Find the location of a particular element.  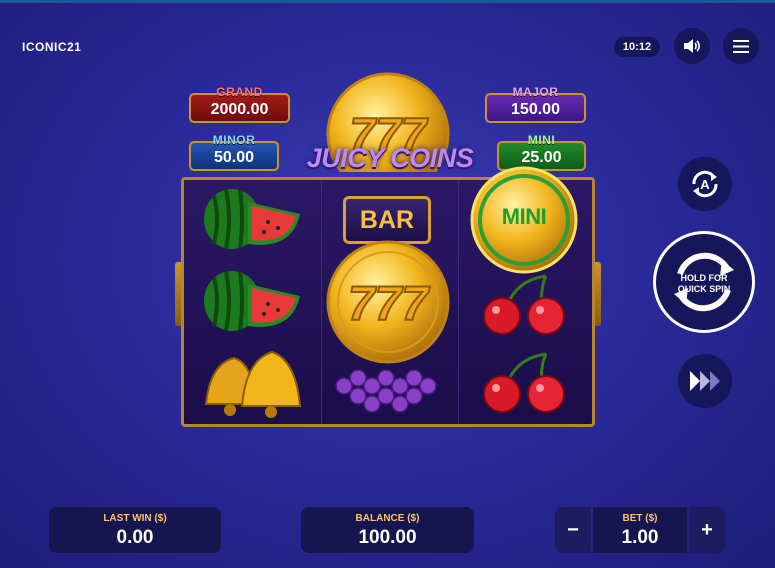

balance-panel: BALANCE ($) 100.00 is located at coordinates (387, 530).